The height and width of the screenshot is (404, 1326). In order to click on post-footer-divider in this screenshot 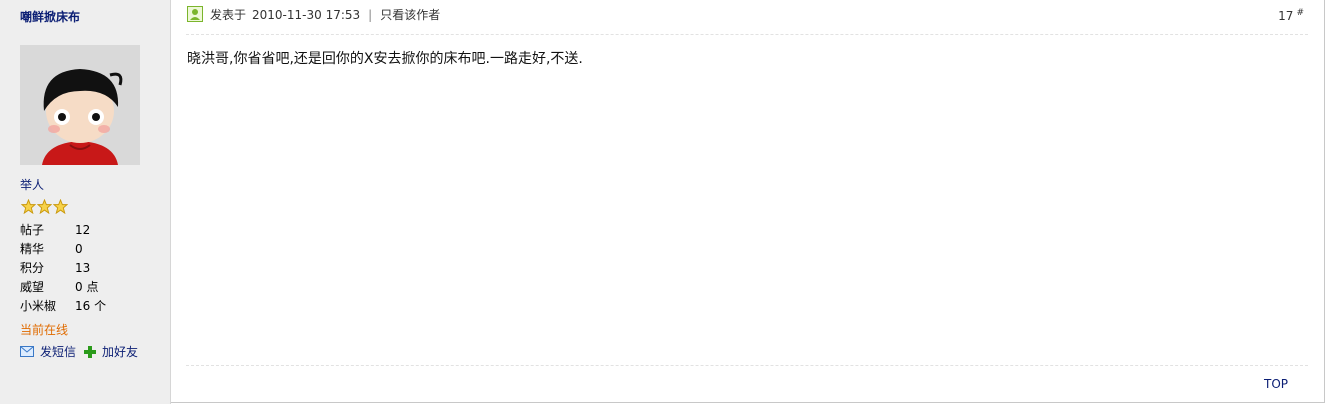, I will do `click(747, 365)`.